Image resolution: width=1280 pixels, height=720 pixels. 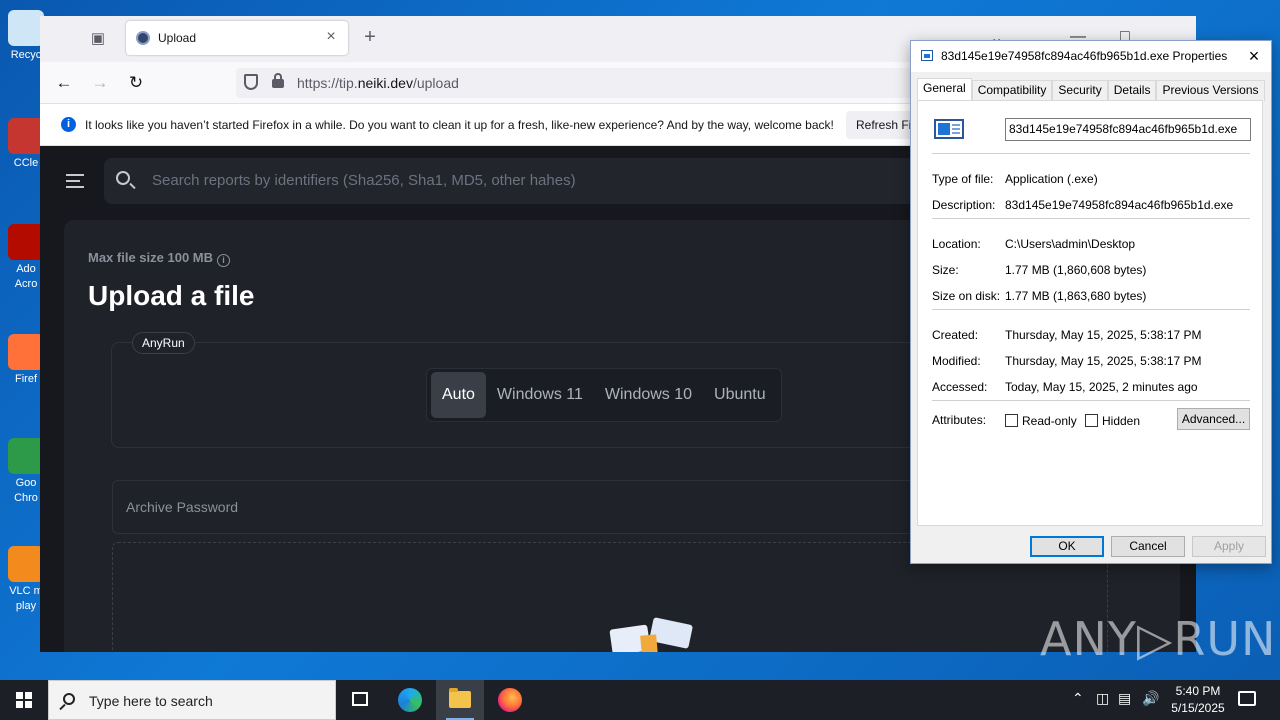 I want to click on url-text: https://tip.neiki.dev/upload, so click(x=378, y=83).